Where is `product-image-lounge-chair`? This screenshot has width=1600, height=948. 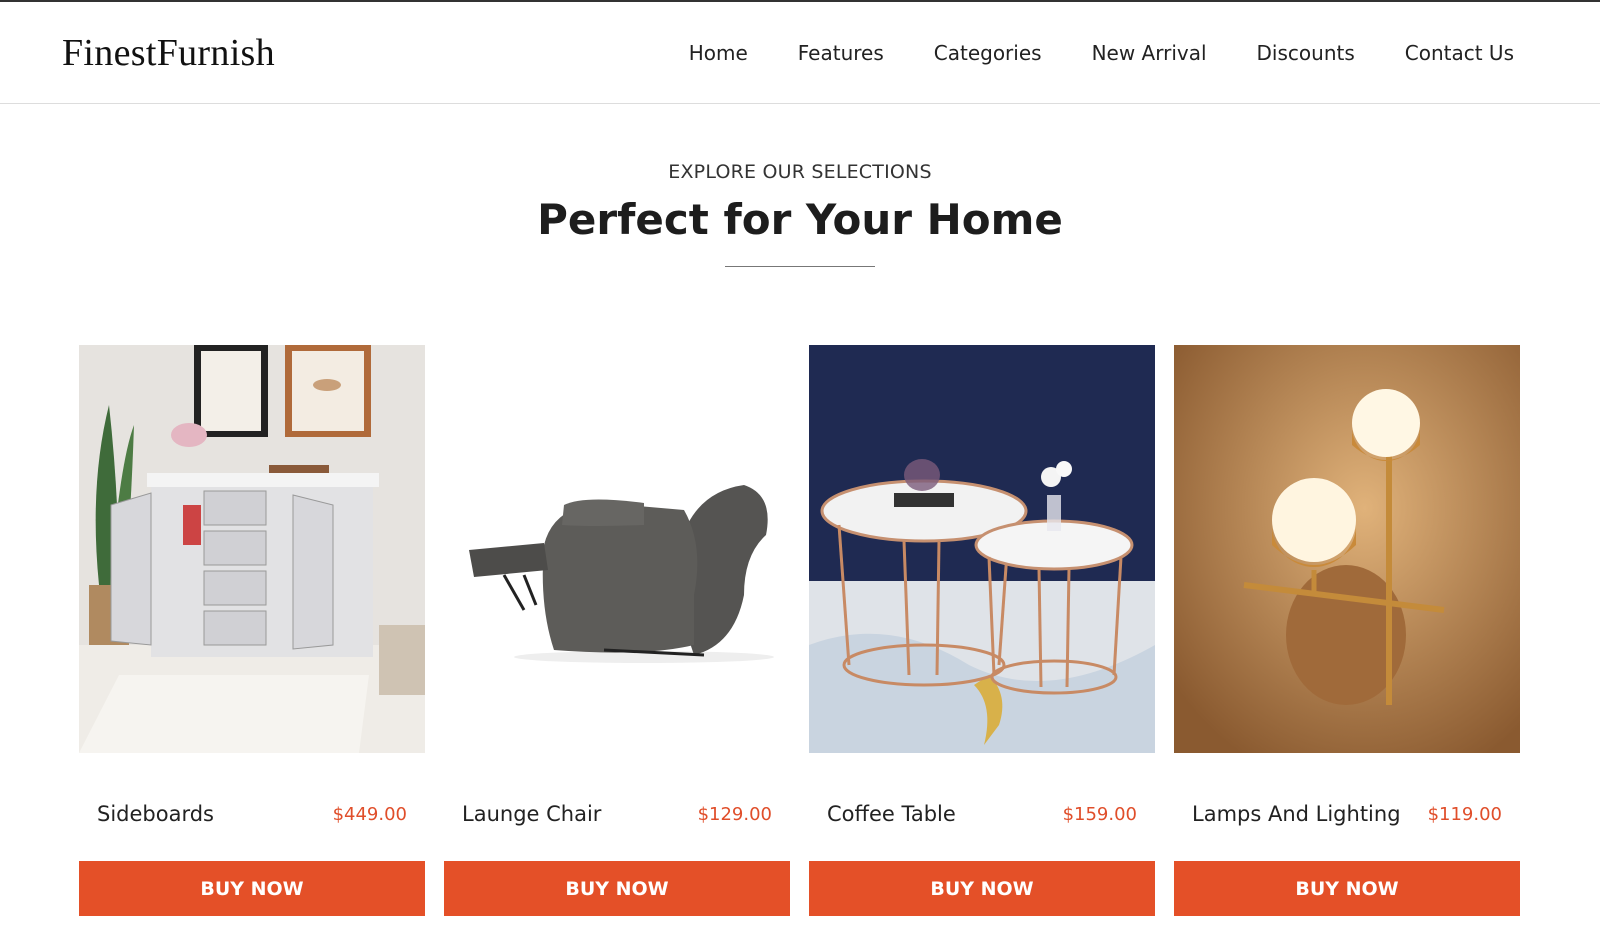
product-image-lounge-chair is located at coordinates (617, 549).